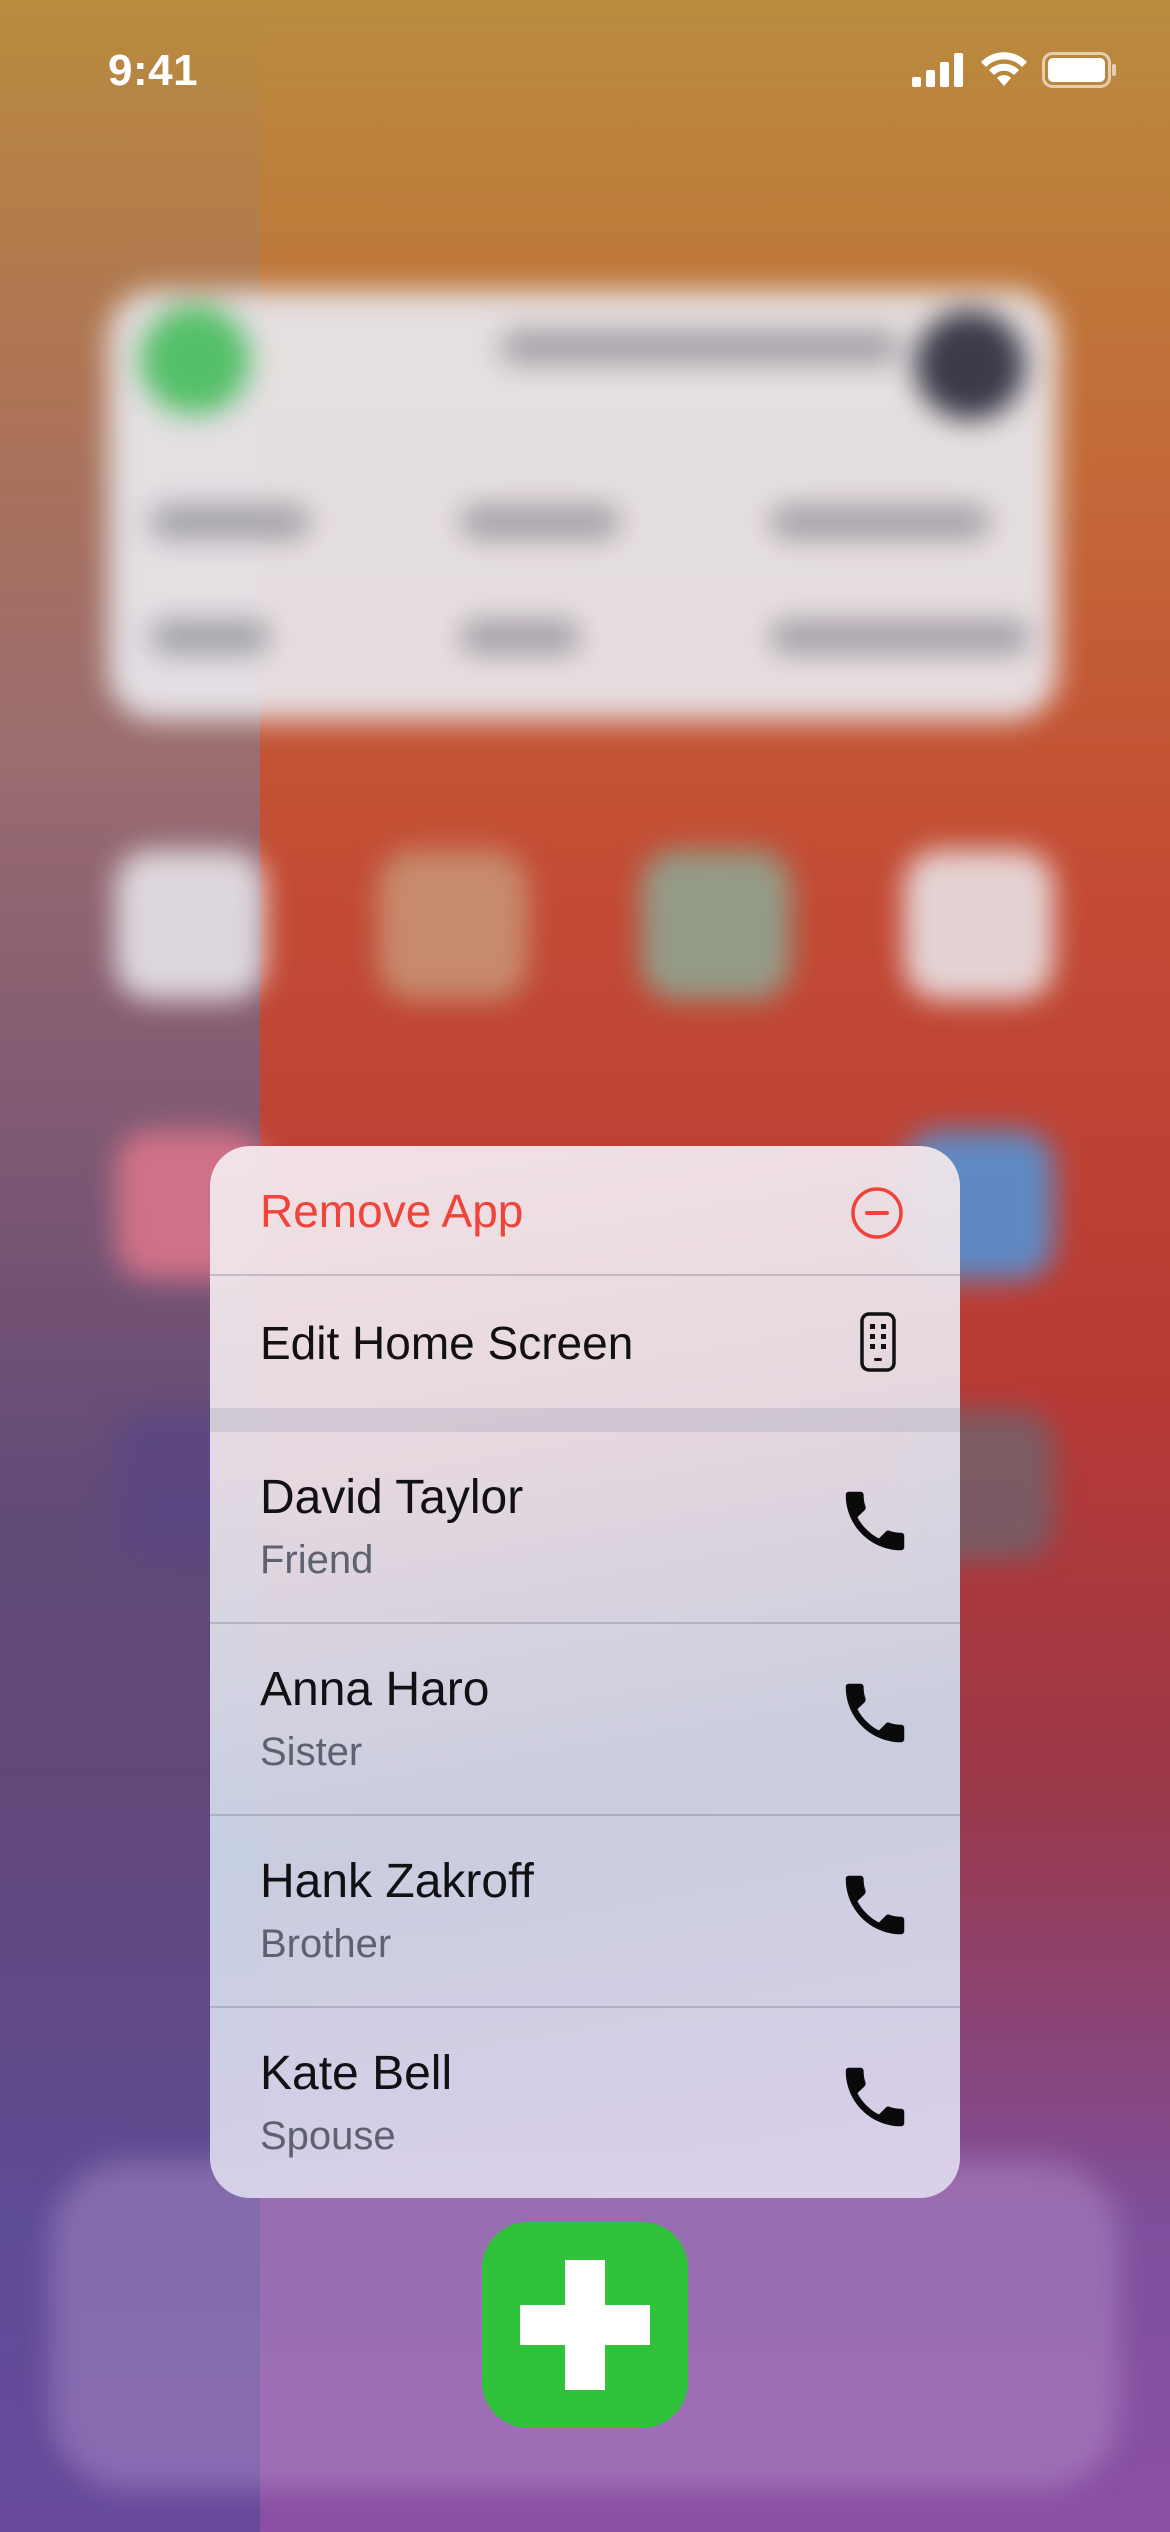 The image size is (1170, 2532). I want to click on cellular-signal-icon, so click(939, 72).